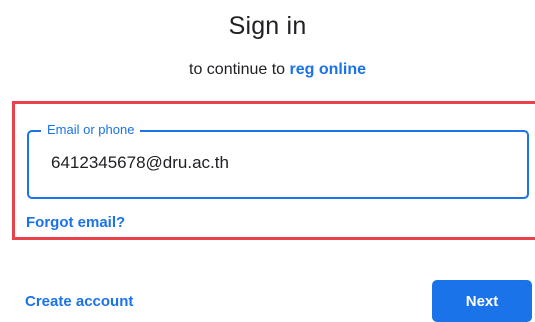 Image resolution: width=535 pixels, height=322 pixels. Describe the element at coordinates (91, 130) in the screenshot. I see `email-field-label: Email or phone` at that location.